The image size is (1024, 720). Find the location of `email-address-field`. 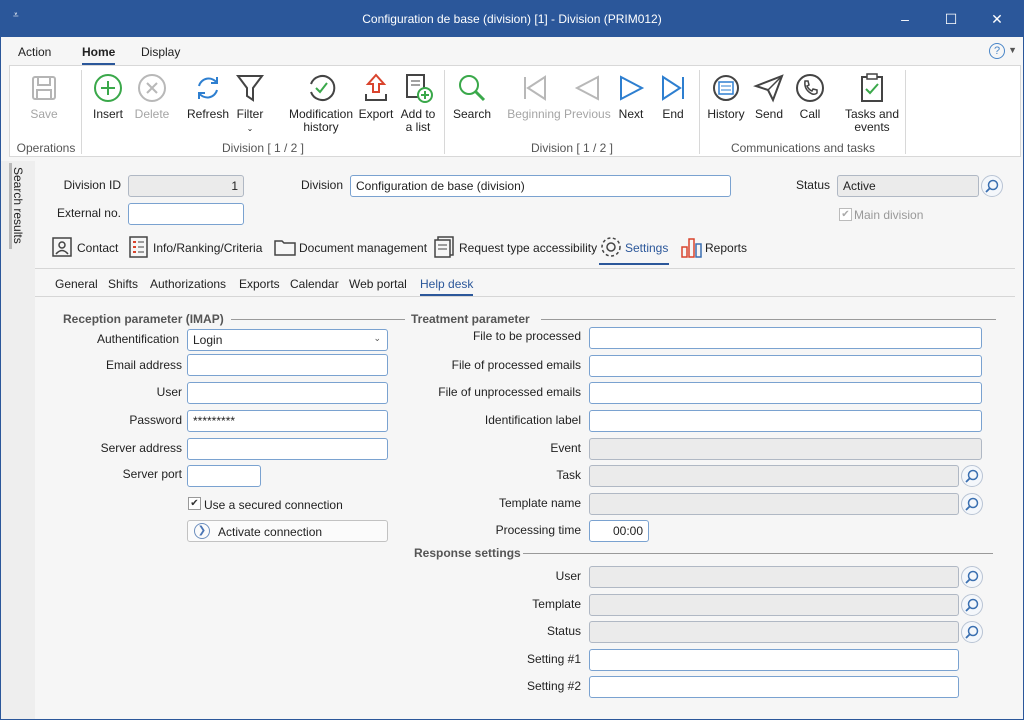

email-address-field is located at coordinates (287, 365).